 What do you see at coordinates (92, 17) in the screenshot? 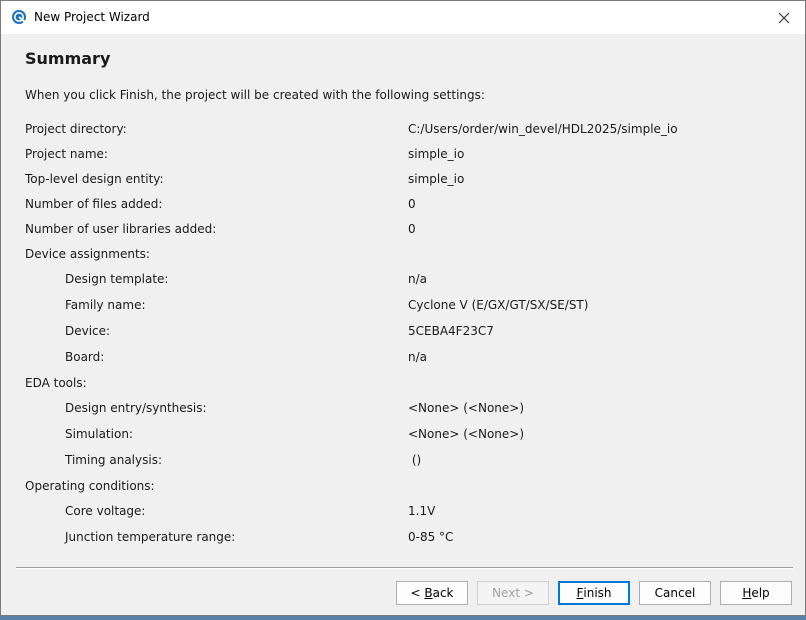
I see `window-title: New Project Wizard` at bounding box center [92, 17].